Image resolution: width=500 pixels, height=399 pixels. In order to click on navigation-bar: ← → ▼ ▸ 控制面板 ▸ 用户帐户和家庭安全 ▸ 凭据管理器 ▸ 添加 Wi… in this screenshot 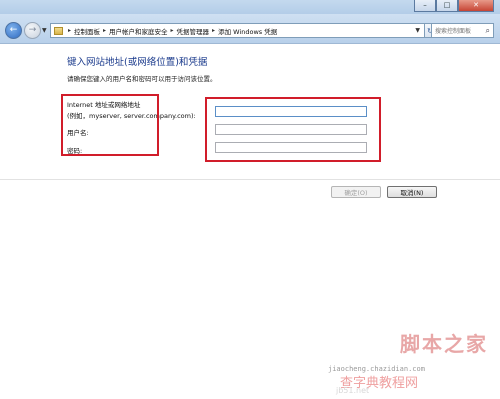, I will do `click(250, 29)`.